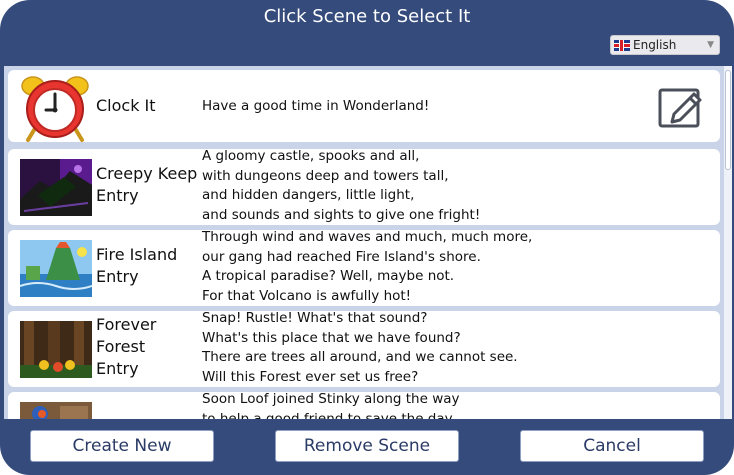 The image size is (734, 475). I want to click on partial-thumbnail, so click(56, 410).